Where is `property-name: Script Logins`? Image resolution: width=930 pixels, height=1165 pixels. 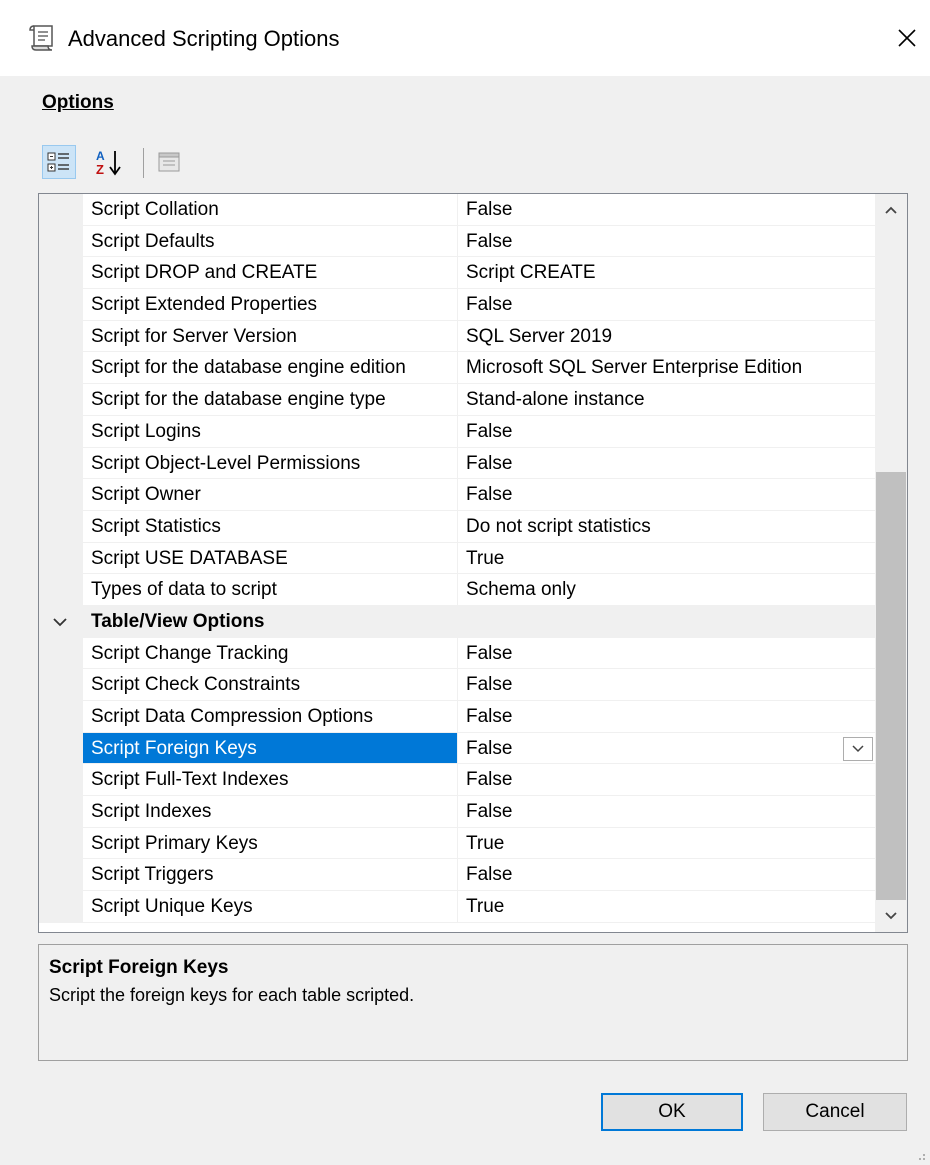 property-name: Script Logins is located at coordinates (270, 431).